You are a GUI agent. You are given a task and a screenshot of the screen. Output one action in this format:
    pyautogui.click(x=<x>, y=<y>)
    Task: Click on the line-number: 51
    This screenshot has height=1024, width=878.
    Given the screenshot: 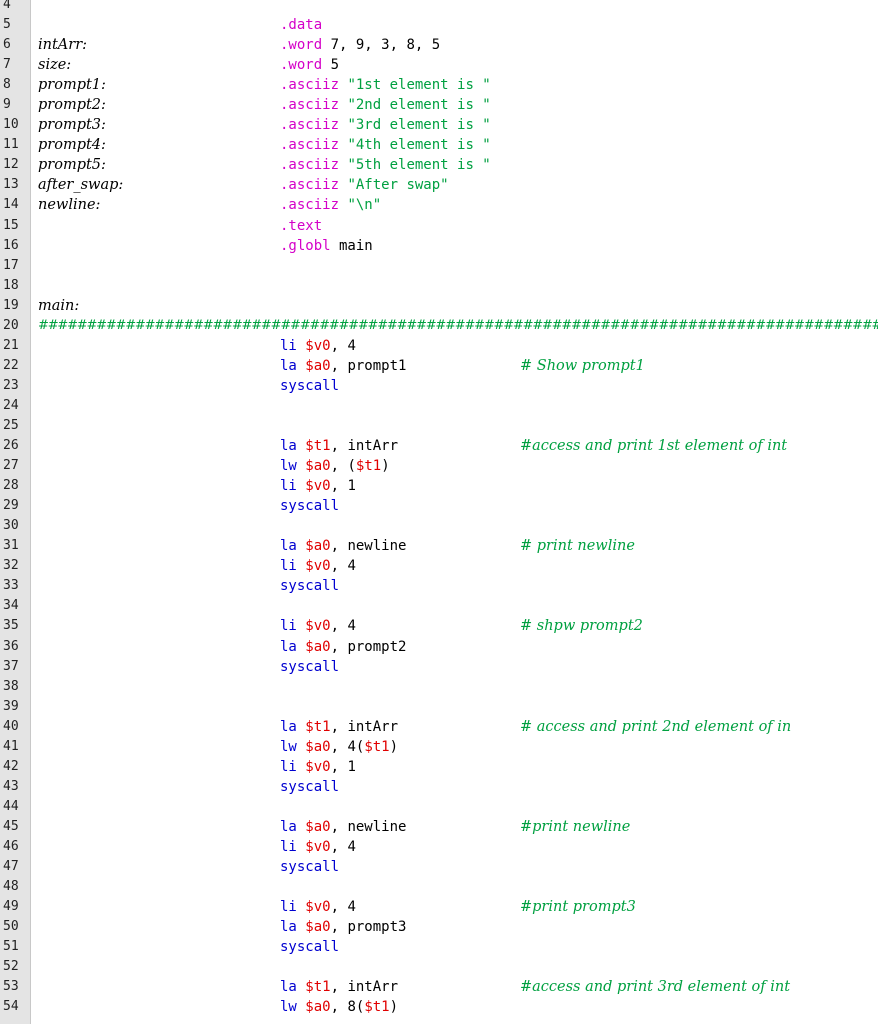 What is the action you would take?
    pyautogui.click(x=11, y=947)
    